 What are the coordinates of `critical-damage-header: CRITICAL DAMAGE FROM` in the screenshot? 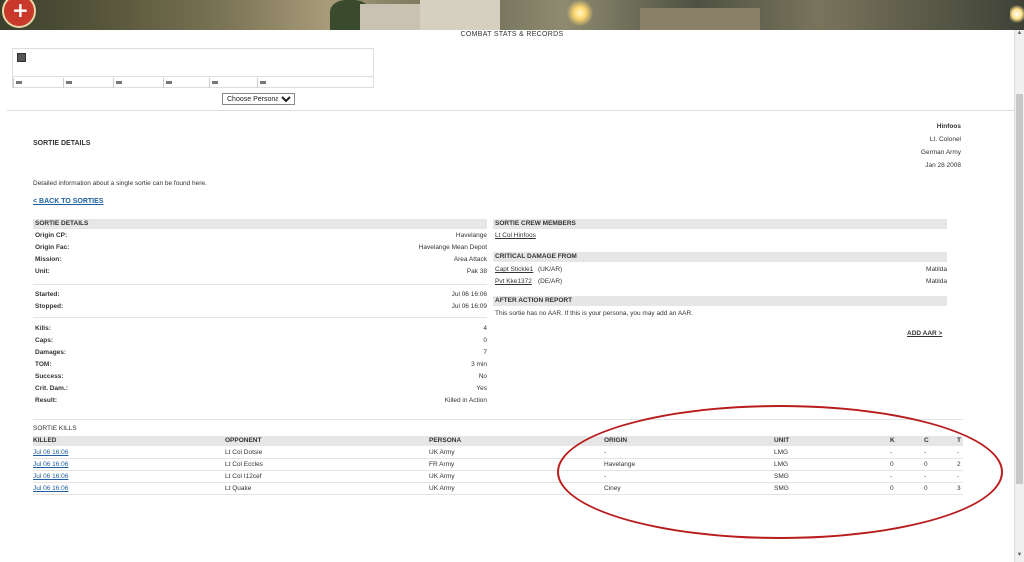 It's located at (720, 257).